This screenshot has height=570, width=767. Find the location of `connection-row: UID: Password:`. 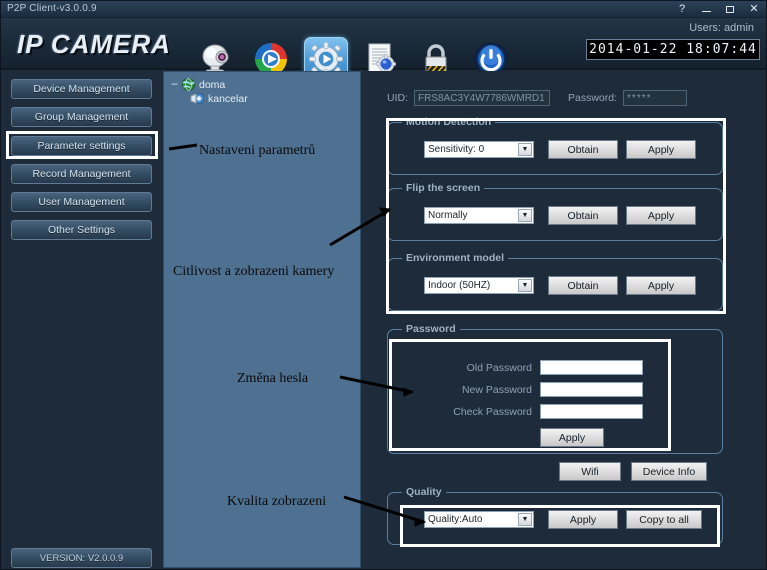

connection-row: UID: Password: is located at coordinates (537, 98).